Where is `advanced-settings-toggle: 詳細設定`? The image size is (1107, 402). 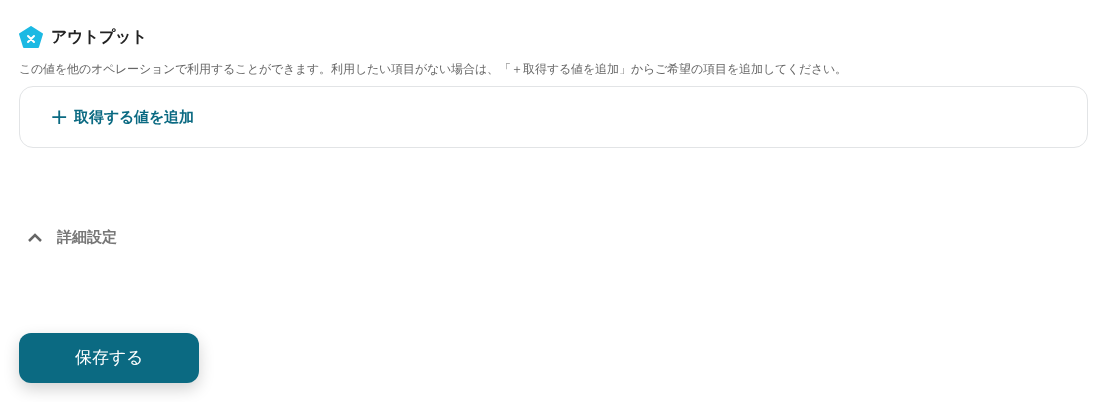
advanced-settings-toggle: 詳細設定 is located at coordinates (72, 237).